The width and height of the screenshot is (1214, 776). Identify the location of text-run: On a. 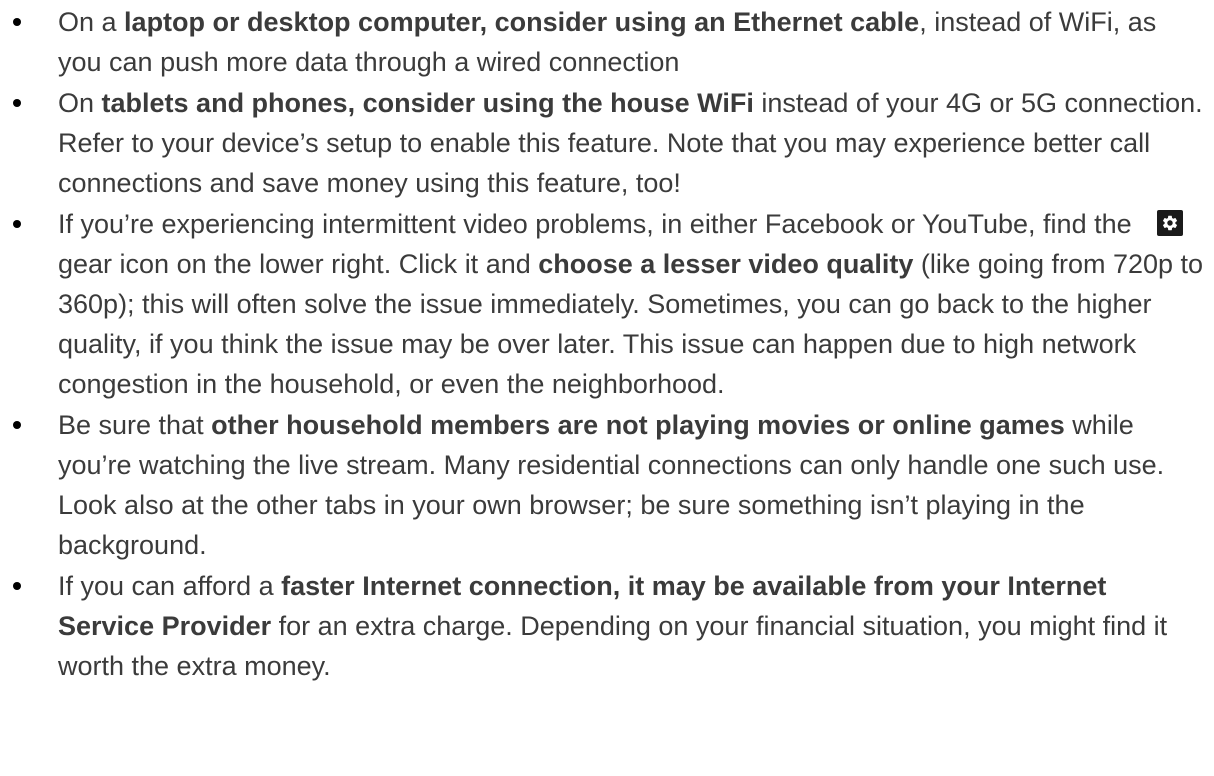
(91, 22).